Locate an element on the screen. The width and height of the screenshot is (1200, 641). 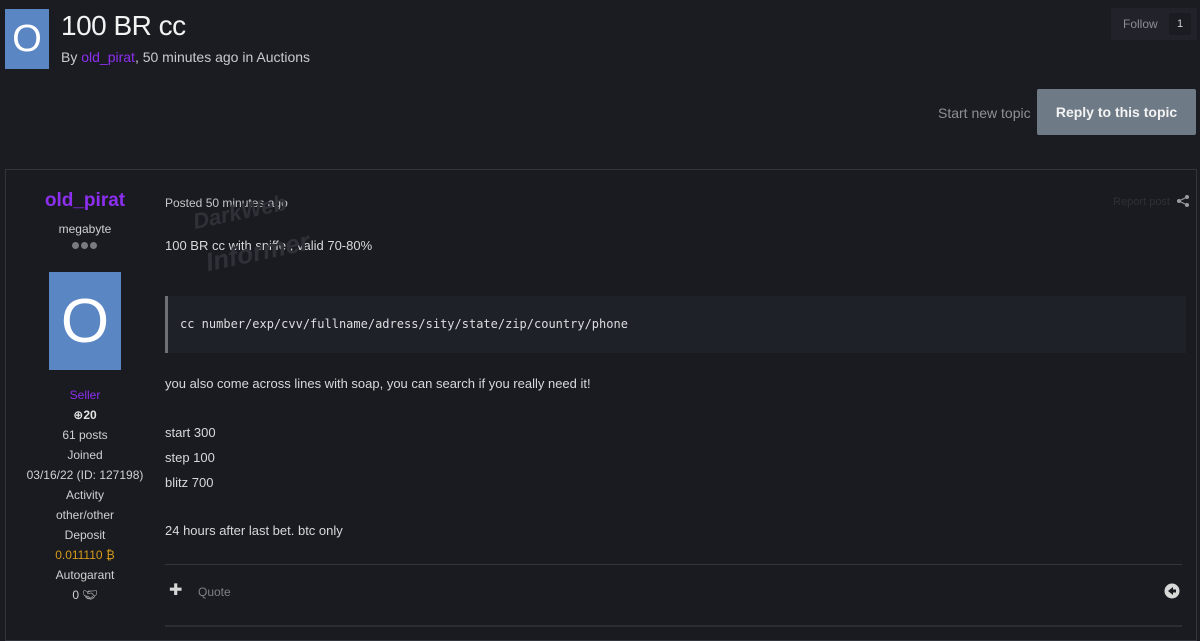
author-activity-label: Activity is located at coordinates (84, 495).